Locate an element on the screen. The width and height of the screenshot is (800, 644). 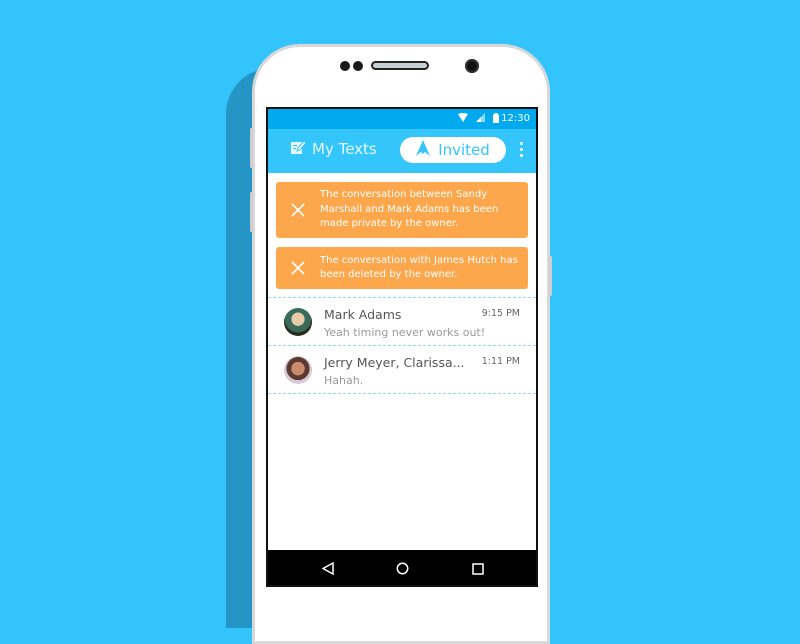
recents-icon is located at coordinates (478, 569).